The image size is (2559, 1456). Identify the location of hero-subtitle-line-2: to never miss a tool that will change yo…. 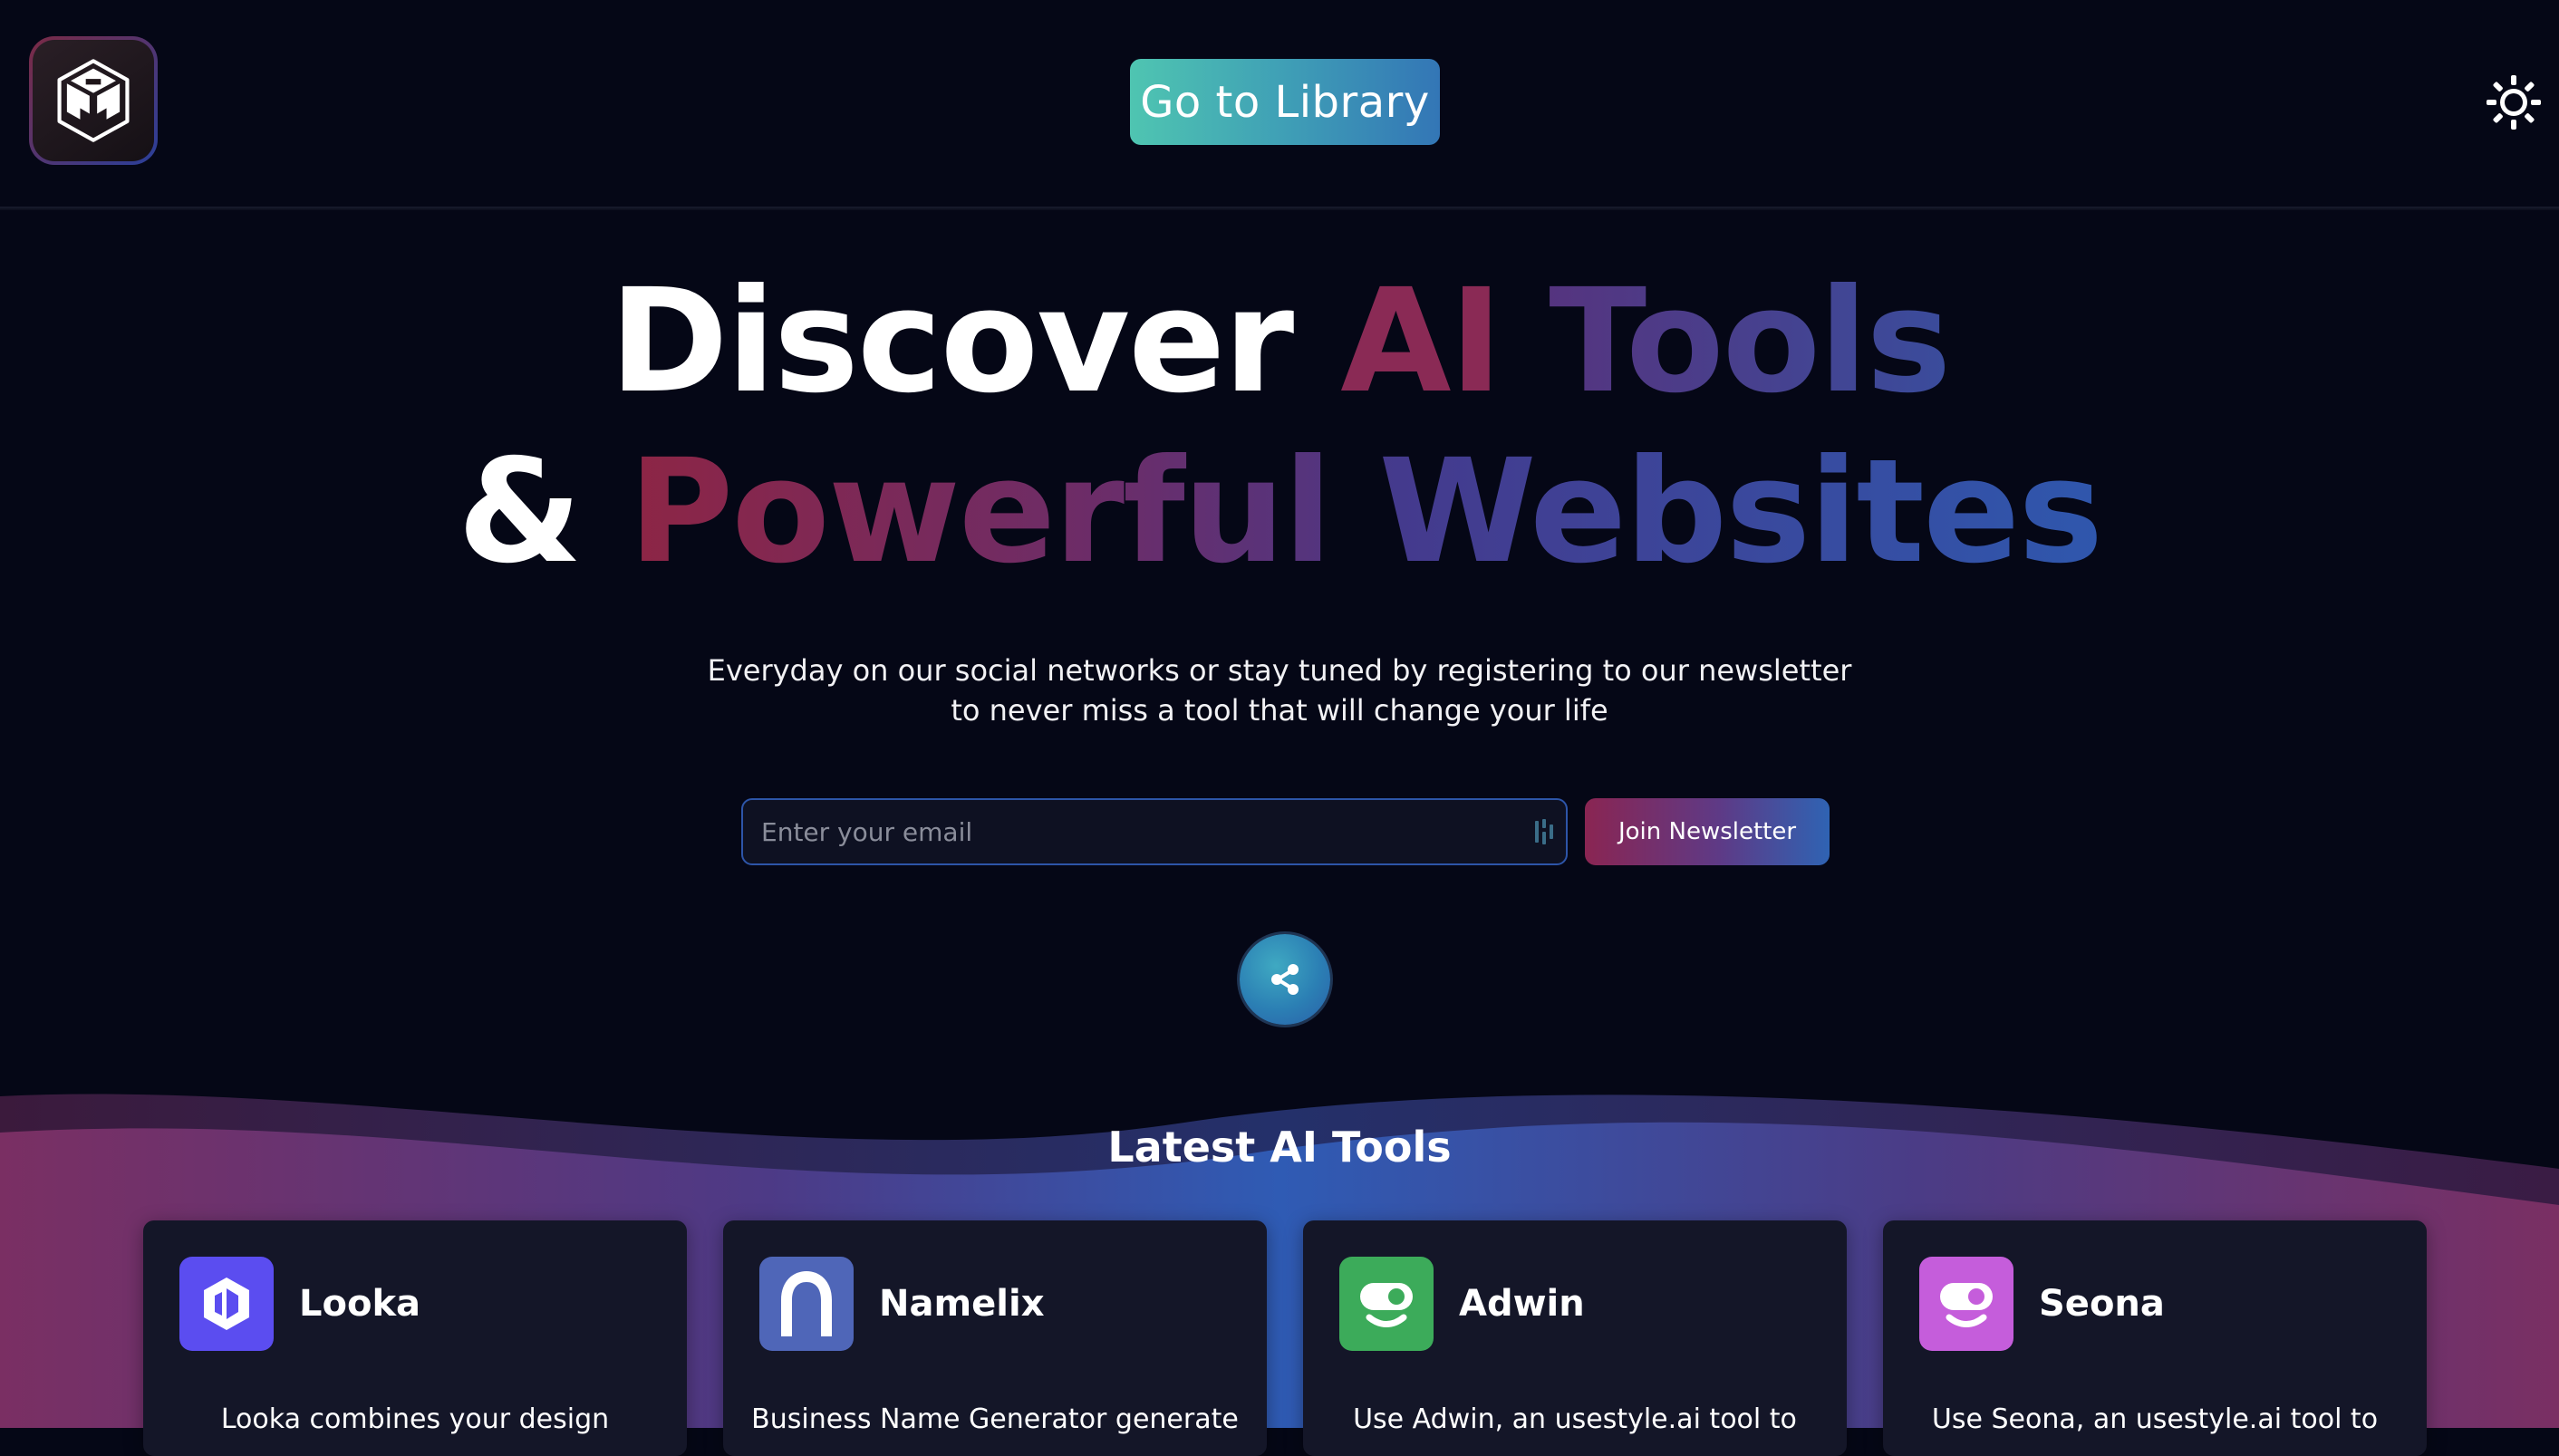
(1279, 710).